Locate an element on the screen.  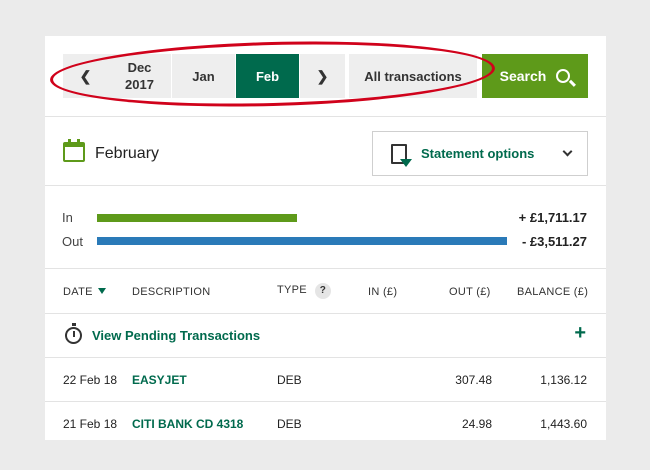
row-description-link: EASYJET is located at coordinates (159, 380).